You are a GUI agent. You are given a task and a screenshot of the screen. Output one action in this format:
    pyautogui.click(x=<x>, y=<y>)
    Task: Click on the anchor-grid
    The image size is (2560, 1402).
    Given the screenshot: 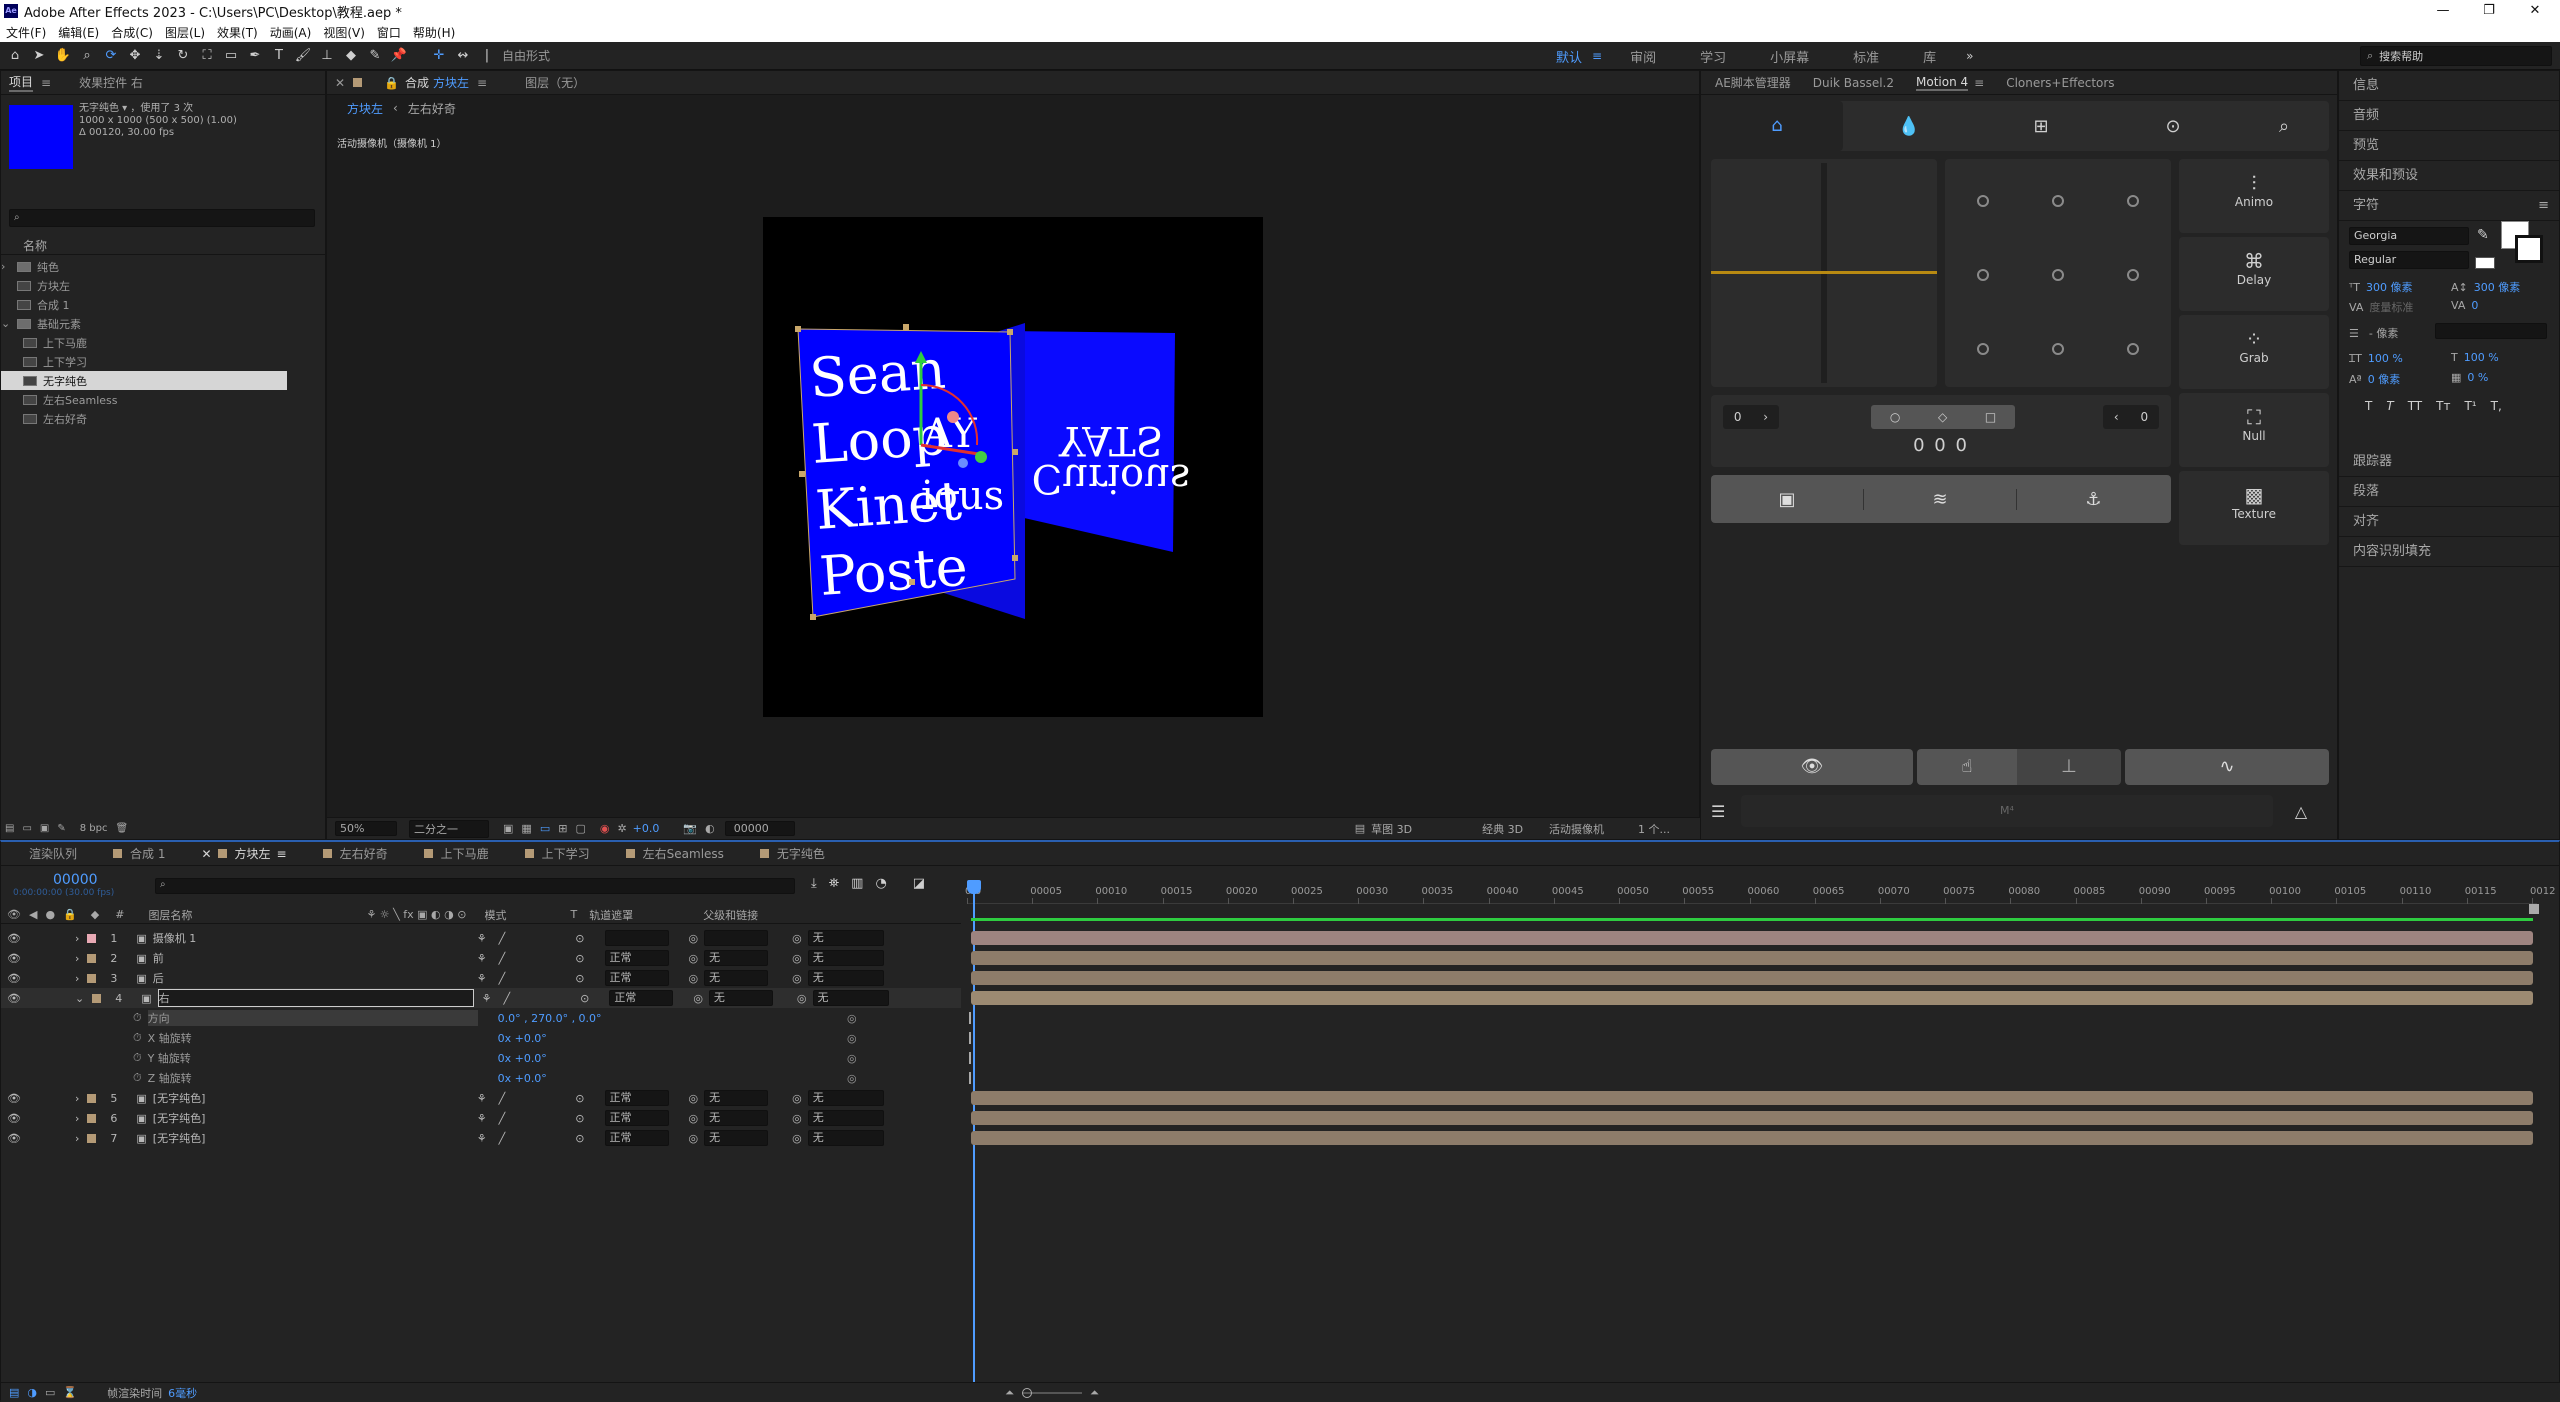 What is the action you would take?
    pyautogui.click(x=2058, y=273)
    